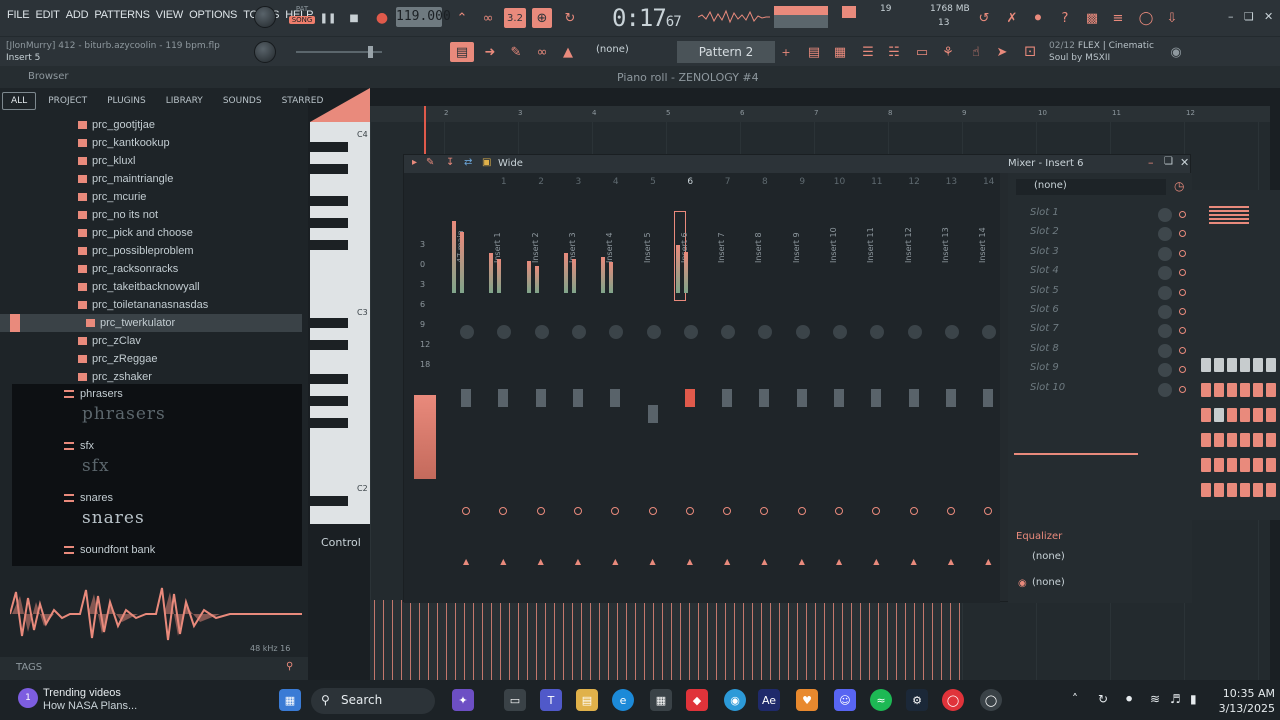 Image resolution: width=1280 pixels, height=720 pixels. I want to click on list-item: prc_zClav, so click(151, 341).